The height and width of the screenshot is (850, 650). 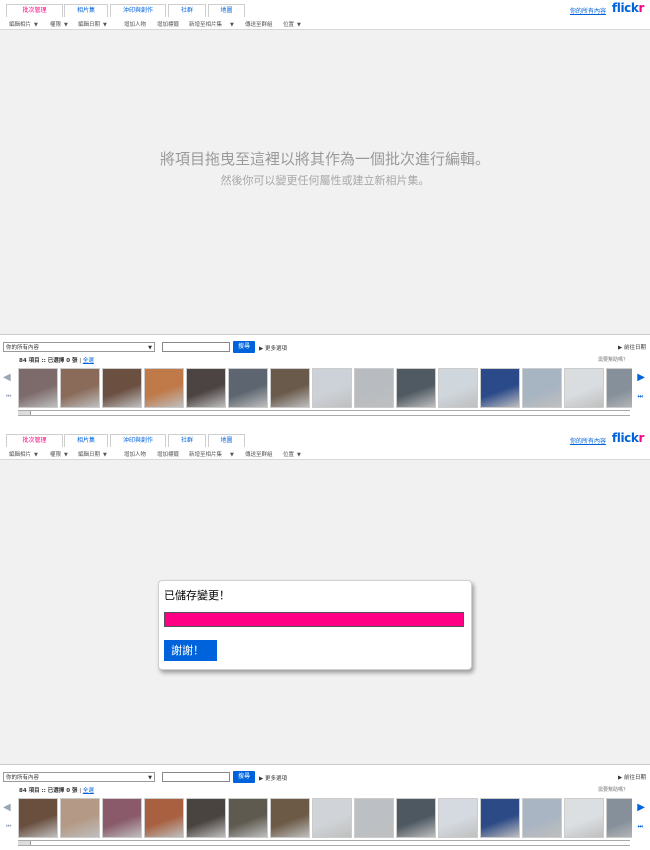 I want to click on drop-instruction: 將項目拖曳至這裡以將其作為一個批次進行編輯。, so click(x=324, y=159).